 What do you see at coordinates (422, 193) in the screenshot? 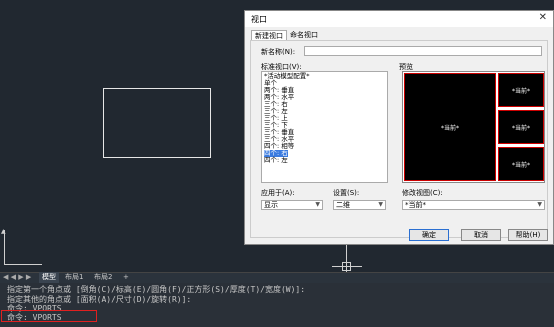
I see `change-view-label: 修改视图(C):` at bounding box center [422, 193].